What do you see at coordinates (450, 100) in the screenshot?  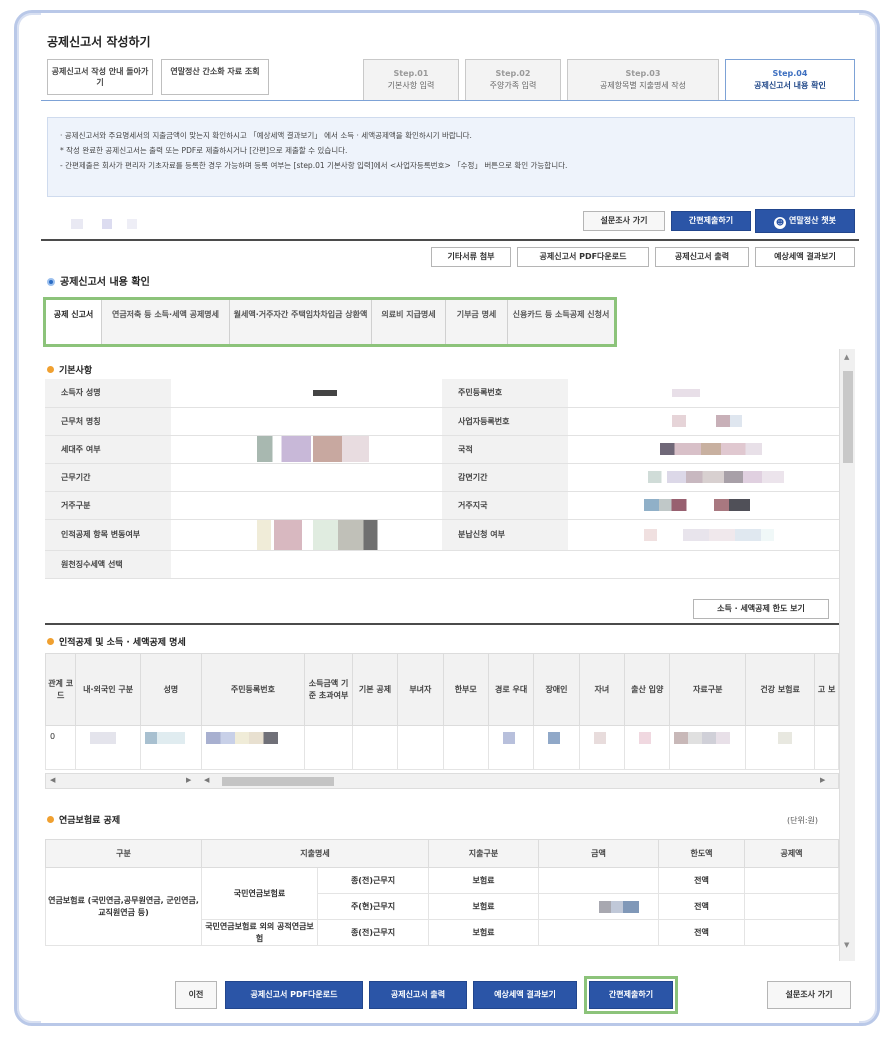 I see `step-divider` at bounding box center [450, 100].